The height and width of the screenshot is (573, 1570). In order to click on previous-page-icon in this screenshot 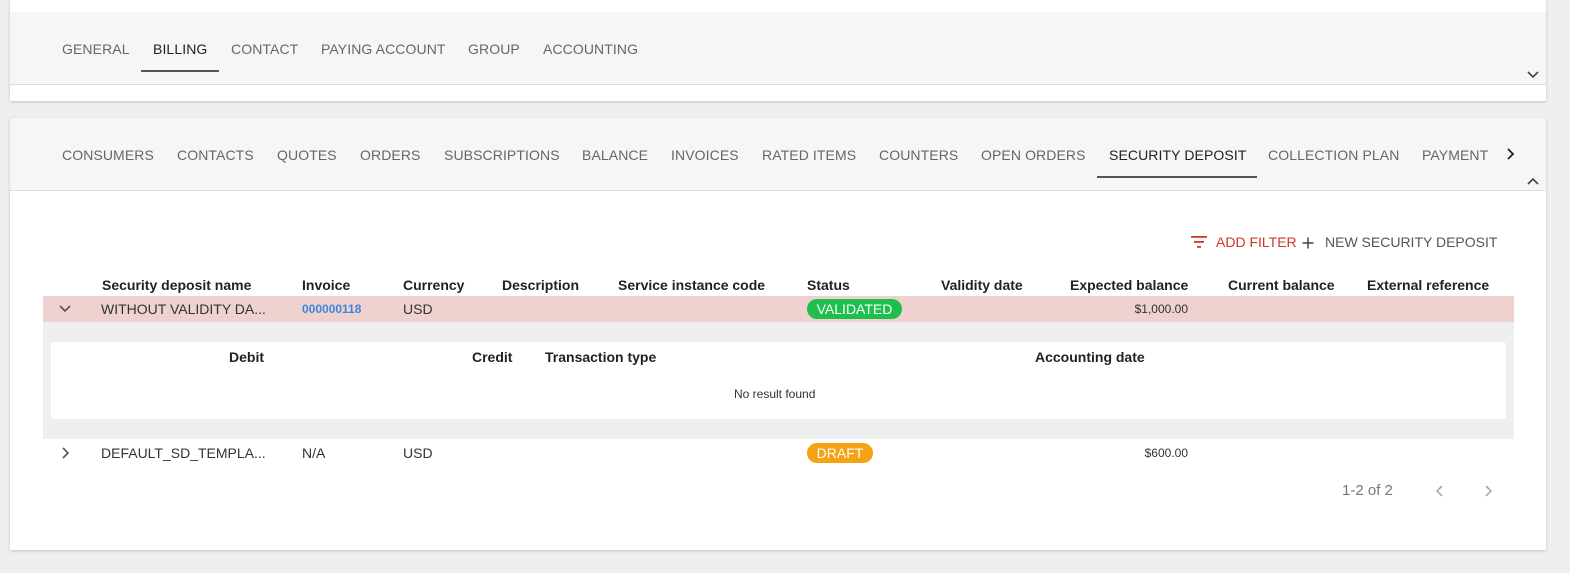, I will do `click(1440, 491)`.